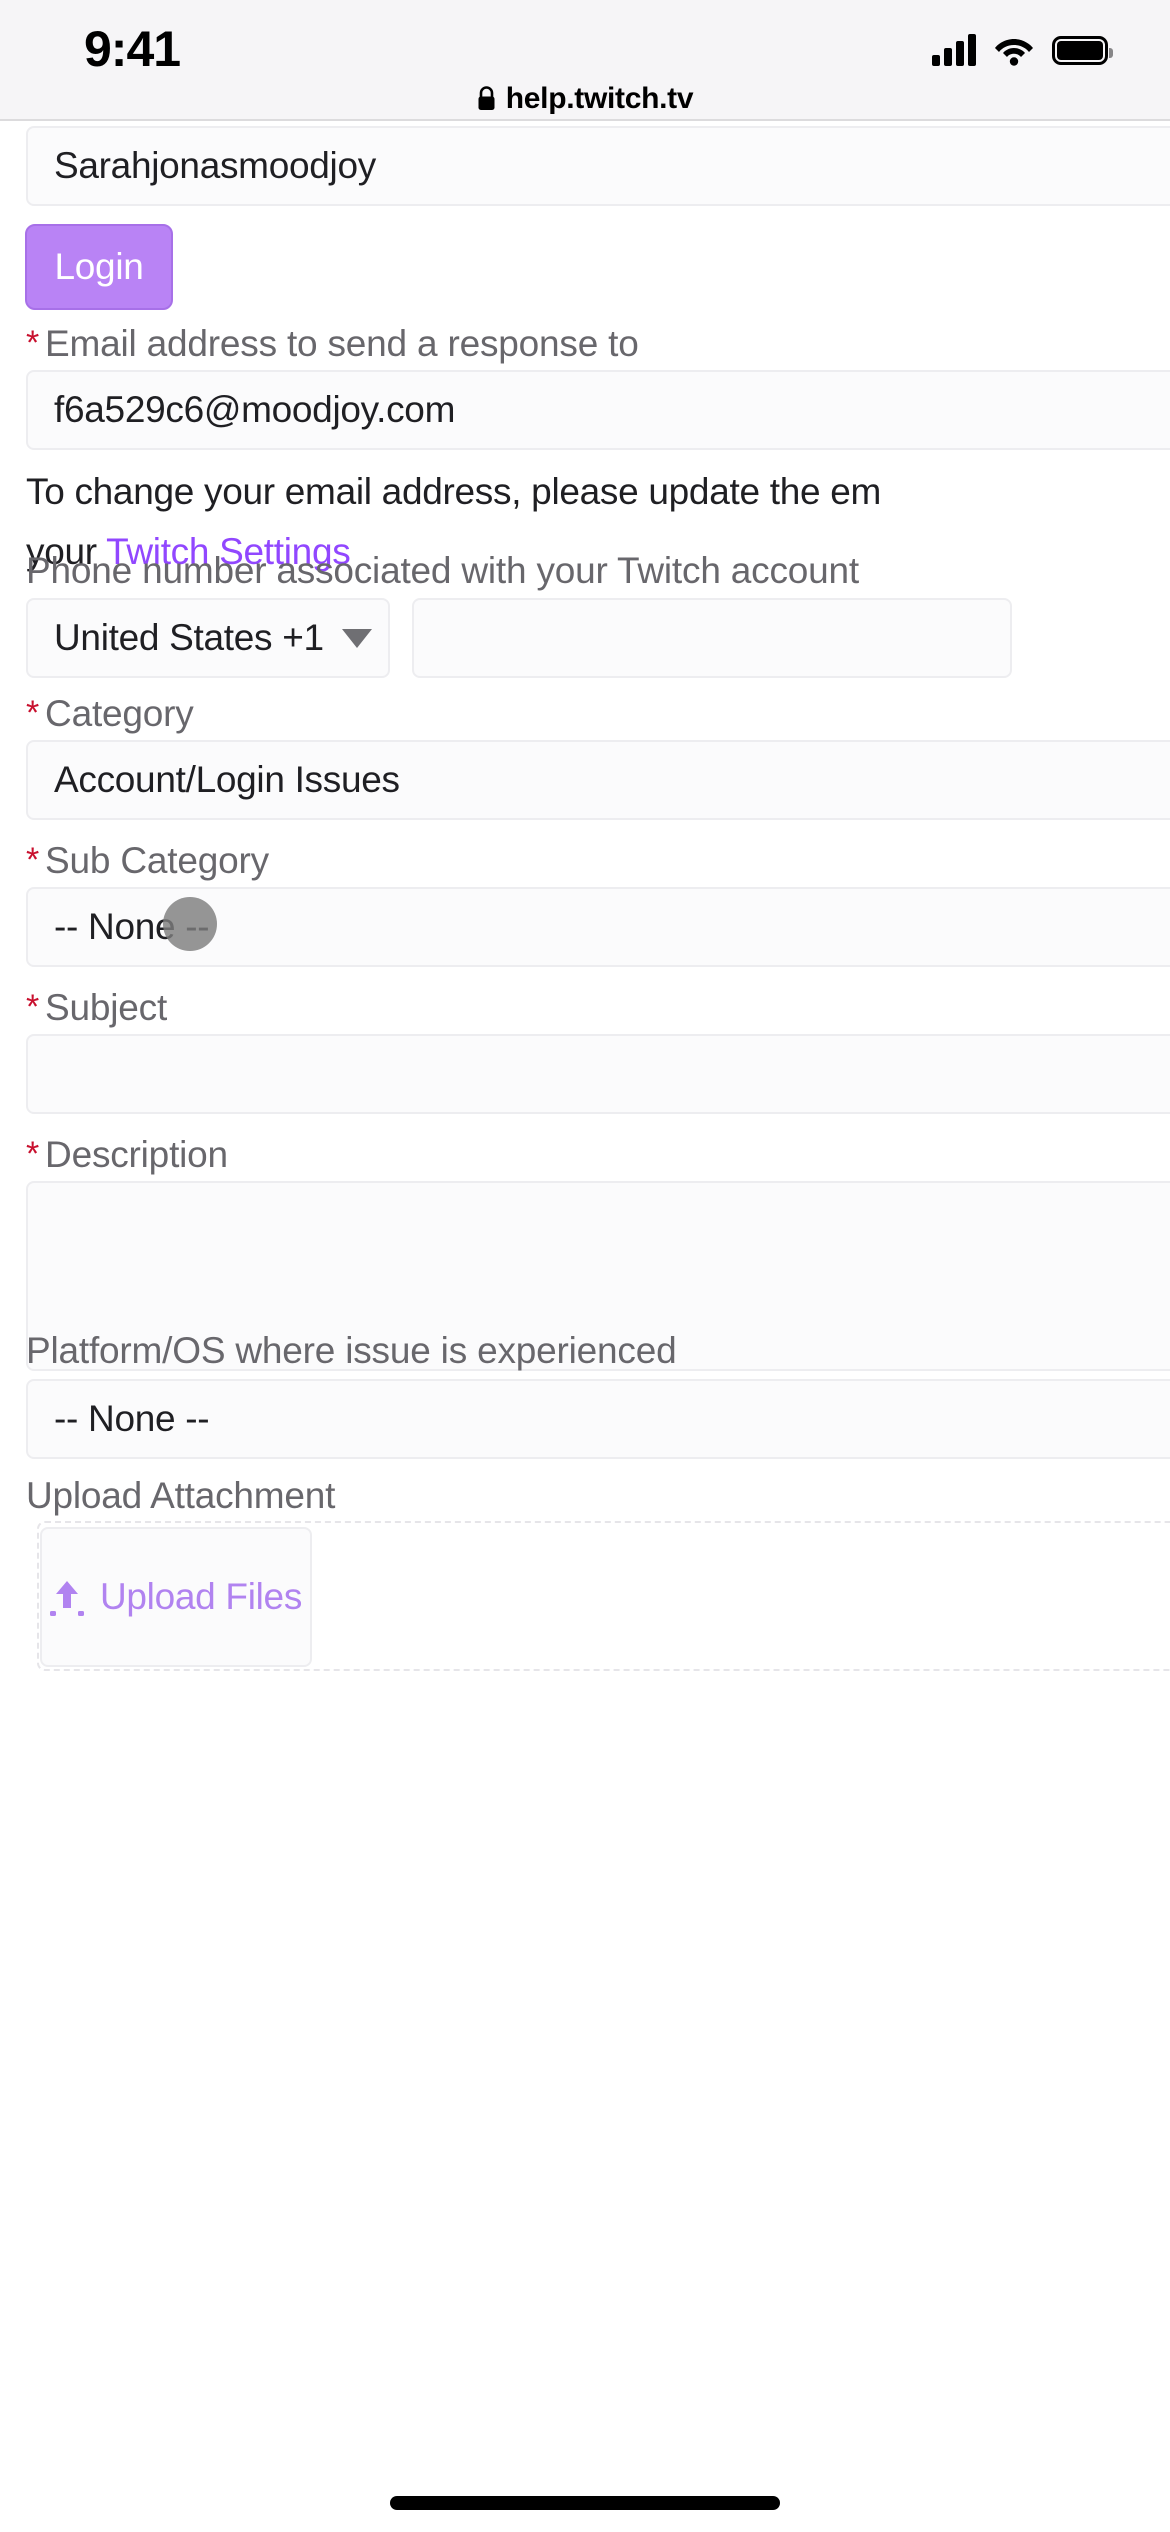 Image resolution: width=1170 pixels, height=2532 pixels. What do you see at coordinates (157, 860) in the screenshot?
I see `sub-category-label-text: Sub Category` at bounding box center [157, 860].